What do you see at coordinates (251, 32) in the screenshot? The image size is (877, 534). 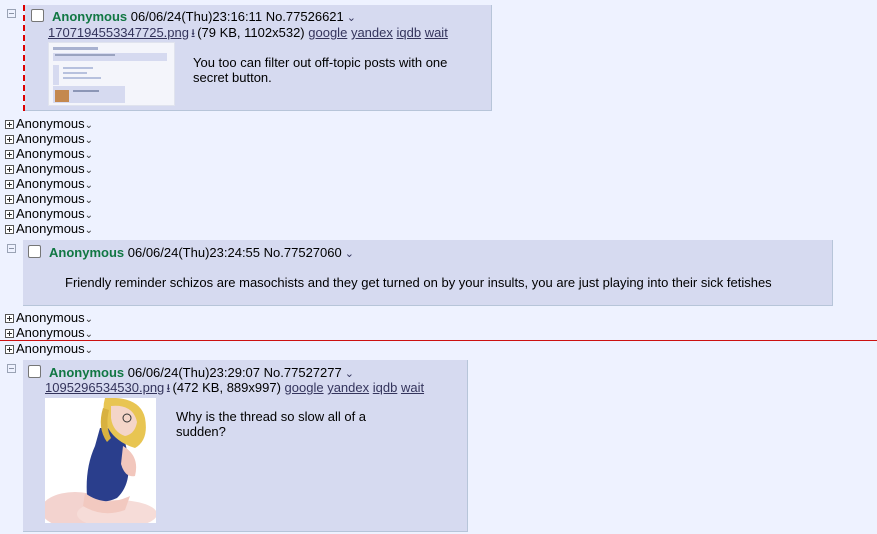 I see `file-meta: (79 KB, 1102x532)` at bounding box center [251, 32].